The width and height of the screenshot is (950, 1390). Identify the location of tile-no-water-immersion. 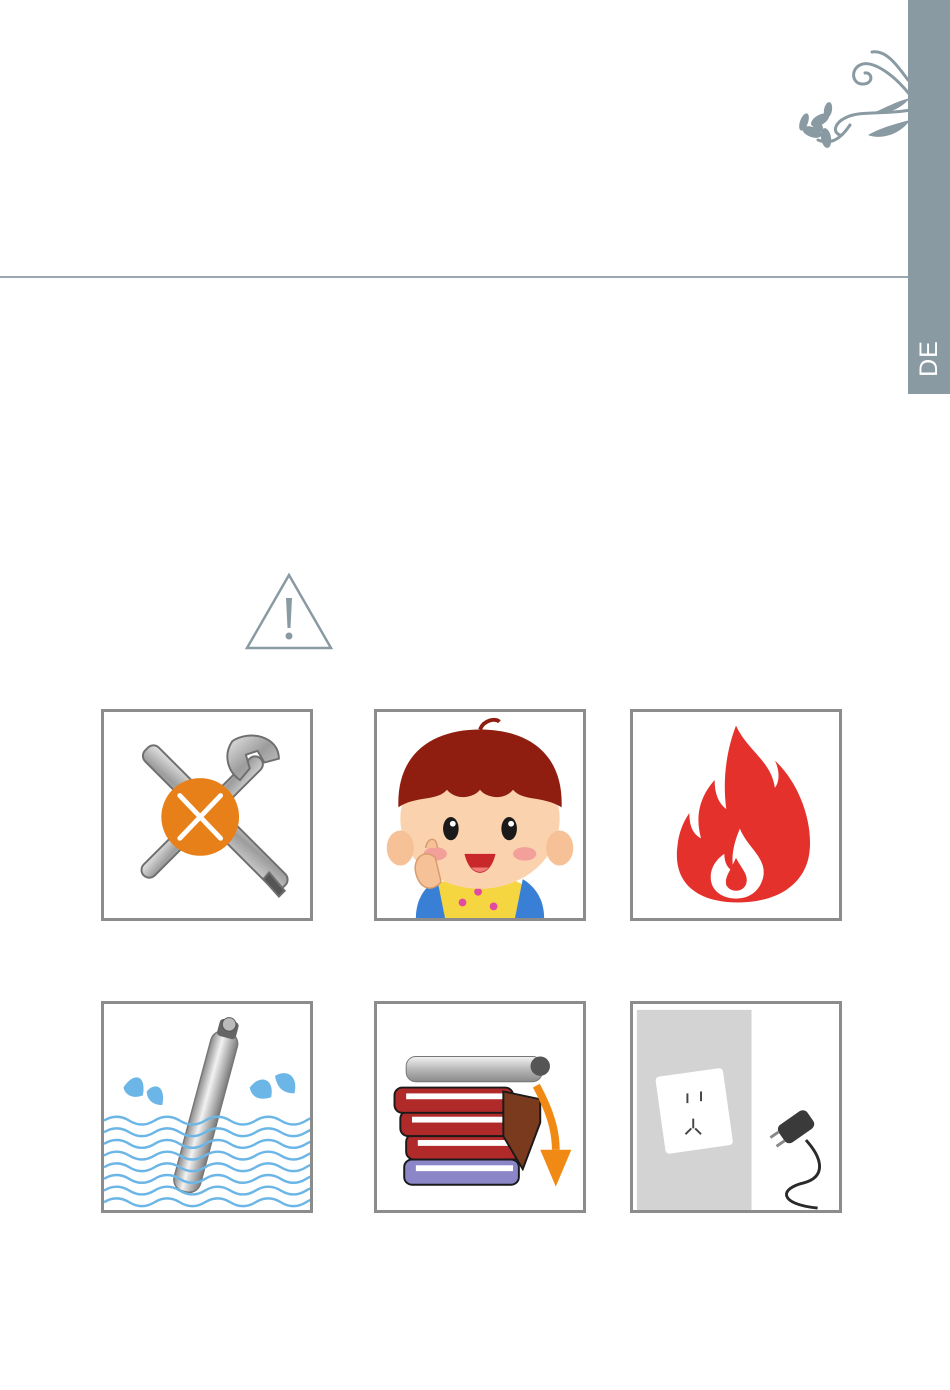
(207, 1107).